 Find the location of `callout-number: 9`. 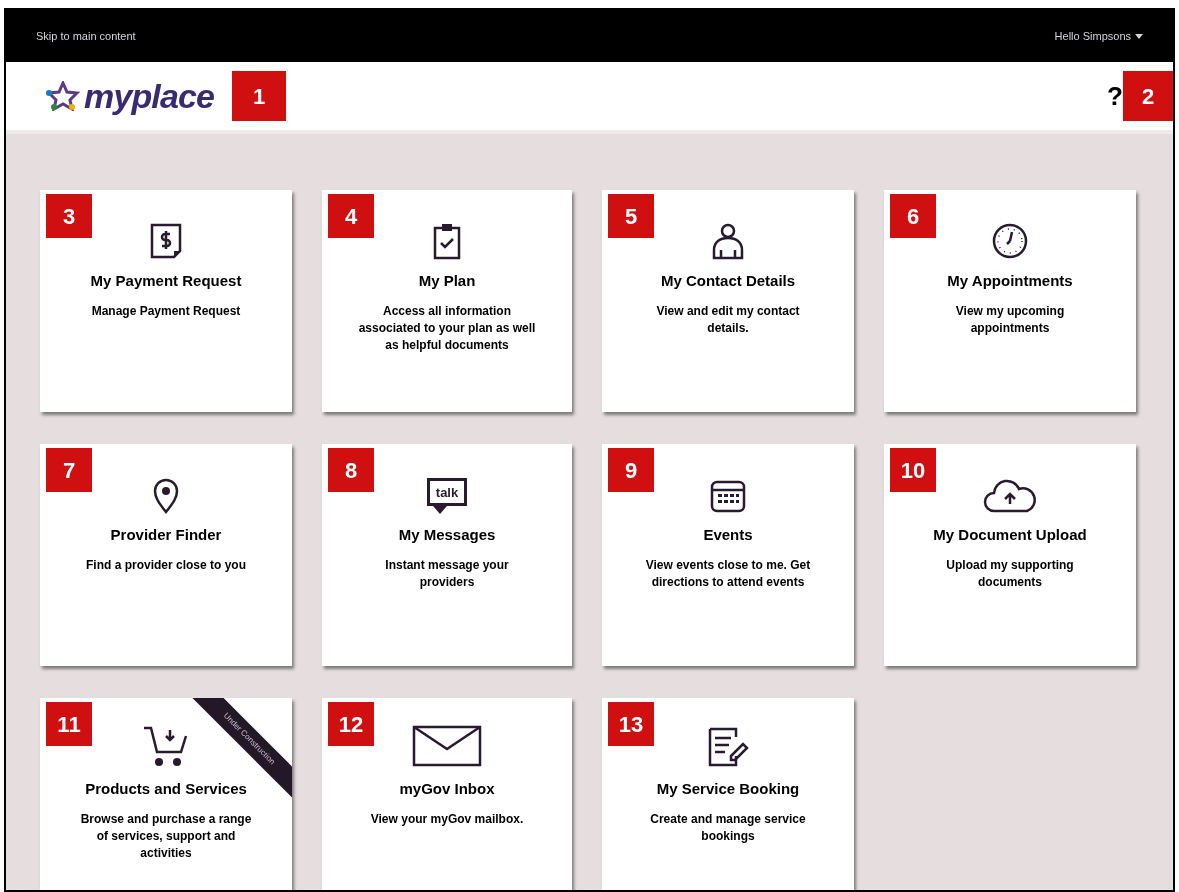

callout-number: 9 is located at coordinates (631, 470).